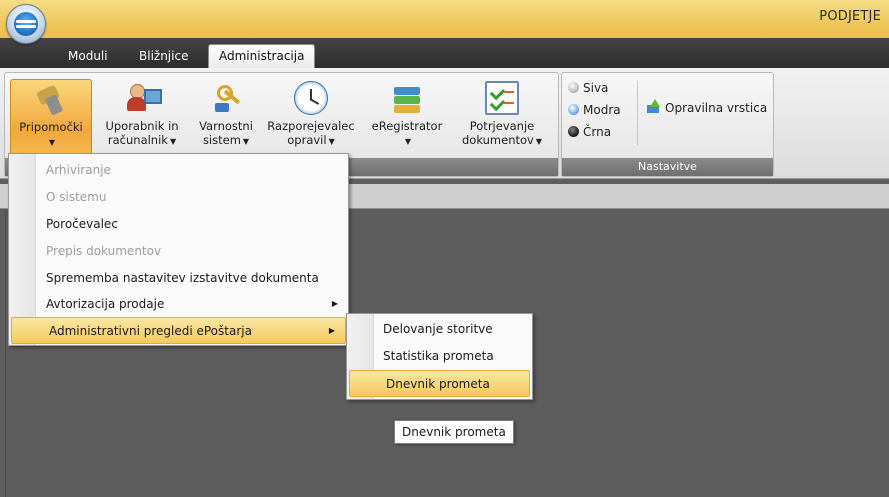 This screenshot has width=889, height=497. Describe the element at coordinates (51, 127) in the screenshot. I see `pripomocki-label: Pripomočki` at that location.